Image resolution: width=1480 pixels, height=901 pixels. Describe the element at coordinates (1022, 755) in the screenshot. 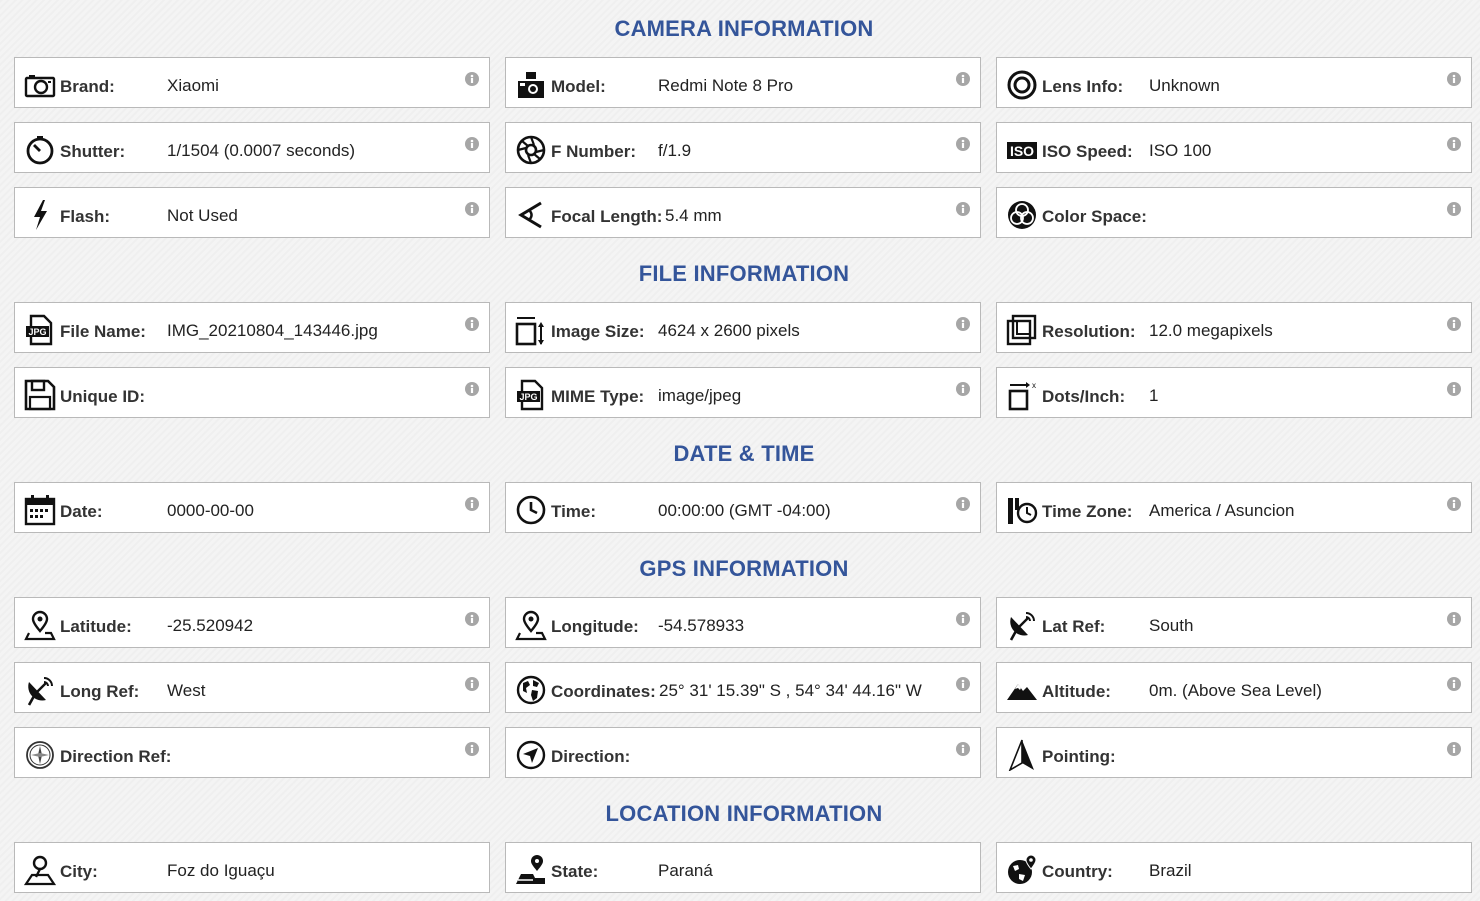

I see `pointer-arrow-icon` at that location.